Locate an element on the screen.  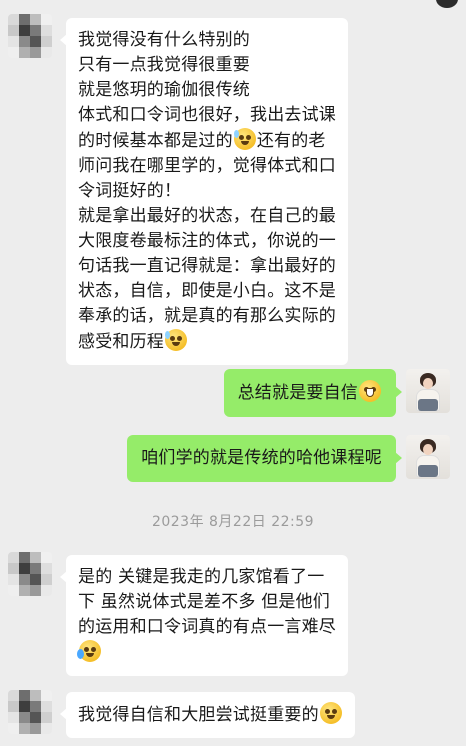
message-line: 令词挺好的！ is located at coordinates (130, 191).